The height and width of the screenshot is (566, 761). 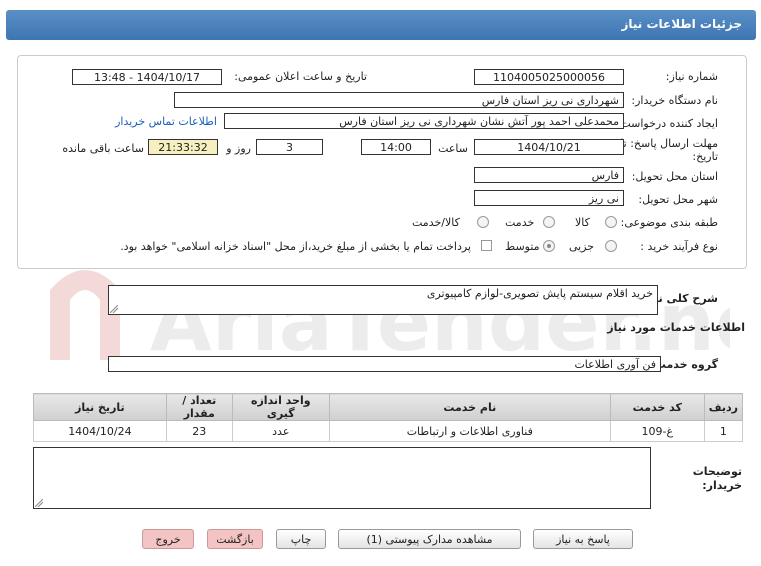 I want to click on deadline-time-label: ساعت, so click(x=453, y=148).